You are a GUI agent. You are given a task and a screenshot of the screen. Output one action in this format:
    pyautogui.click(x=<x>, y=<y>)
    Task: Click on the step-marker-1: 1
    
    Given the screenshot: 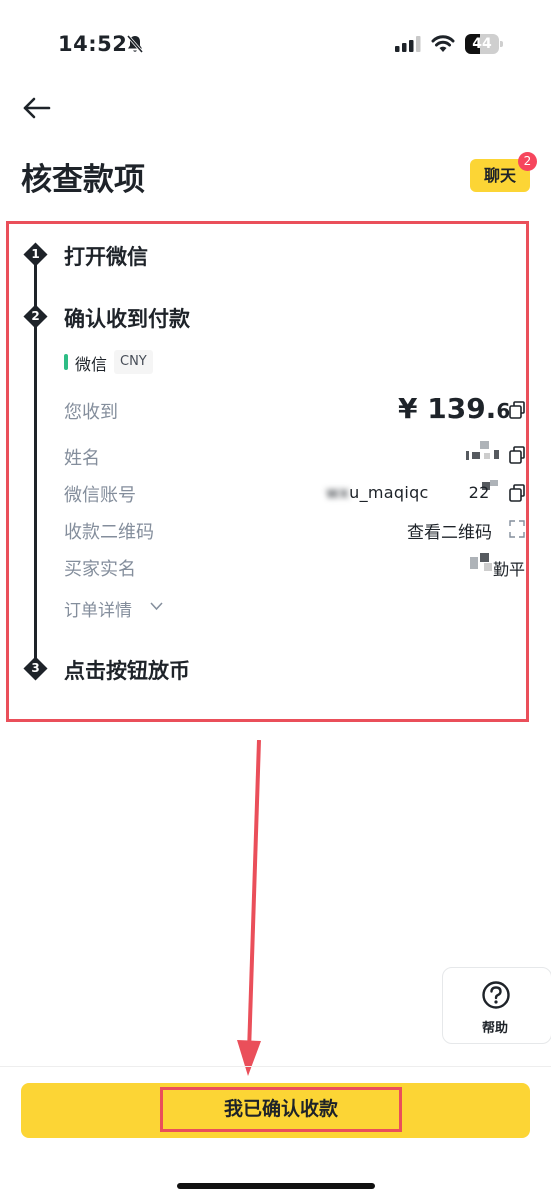 What is the action you would take?
    pyautogui.click(x=35, y=254)
    